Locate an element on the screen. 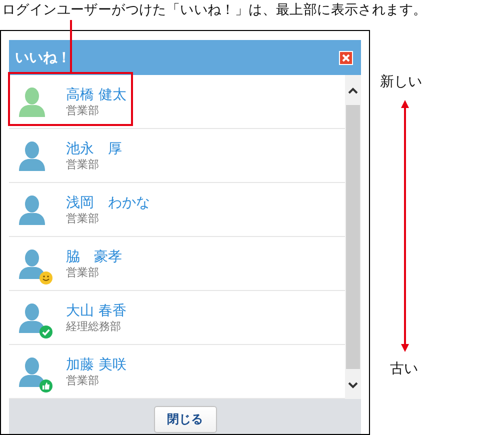 This screenshot has width=490, height=435. scrollbar is located at coordinates (353, 237).